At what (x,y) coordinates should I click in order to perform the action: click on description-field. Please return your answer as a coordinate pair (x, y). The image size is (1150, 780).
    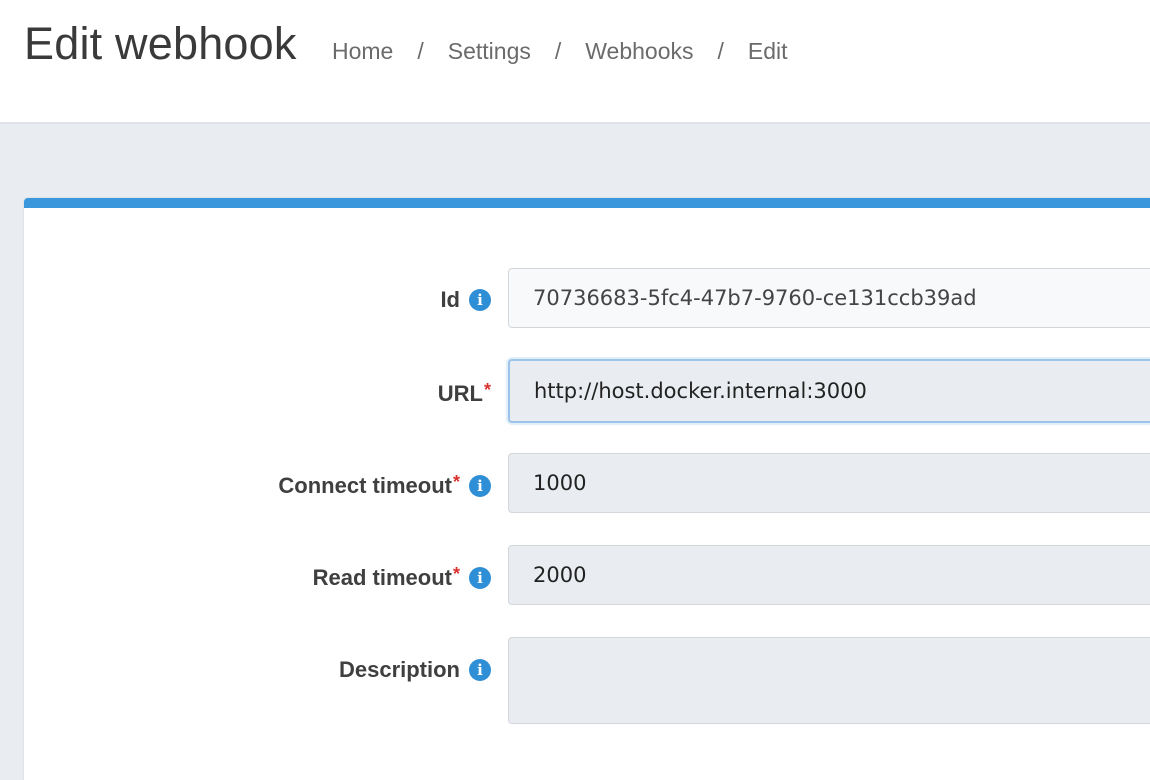
    Looking at the image, I should click on (829, 680).